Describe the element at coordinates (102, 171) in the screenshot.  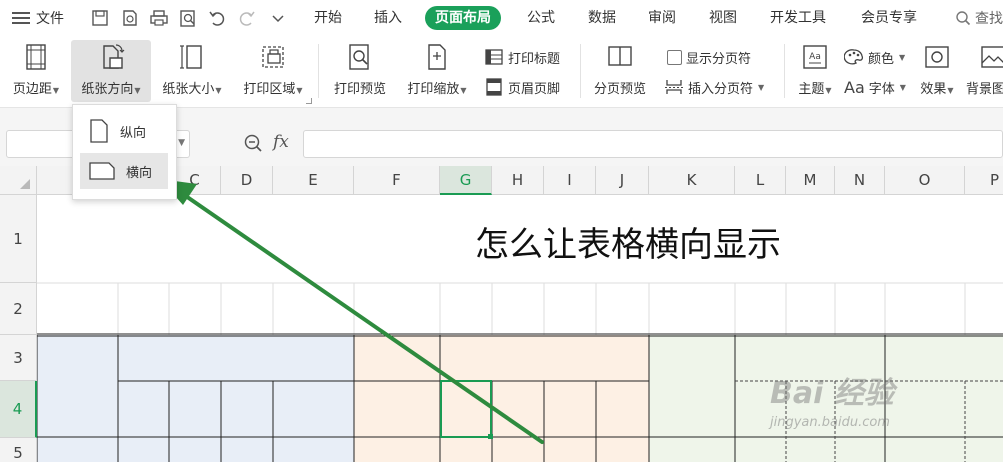
I see `landscape-page-icon` at that location.